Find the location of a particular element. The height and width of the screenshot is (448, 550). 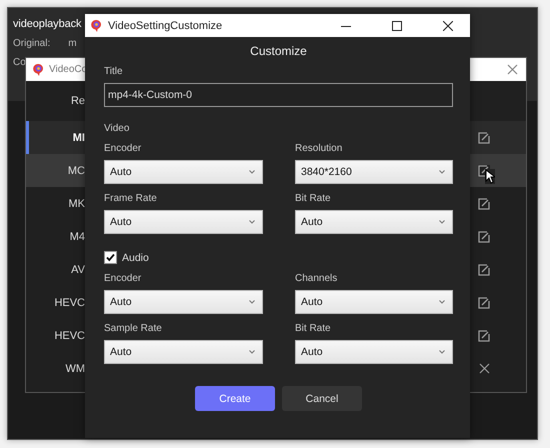

section-label: Video is located at coordinates (117, 128).